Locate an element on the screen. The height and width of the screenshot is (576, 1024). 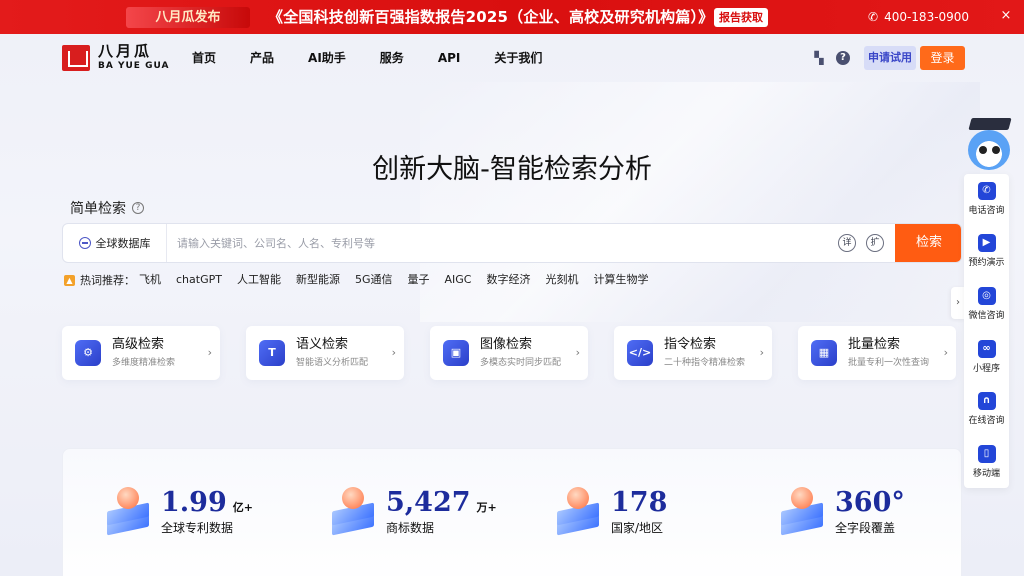
stat-label: 商标数据 is located at coordinates (410, 528).